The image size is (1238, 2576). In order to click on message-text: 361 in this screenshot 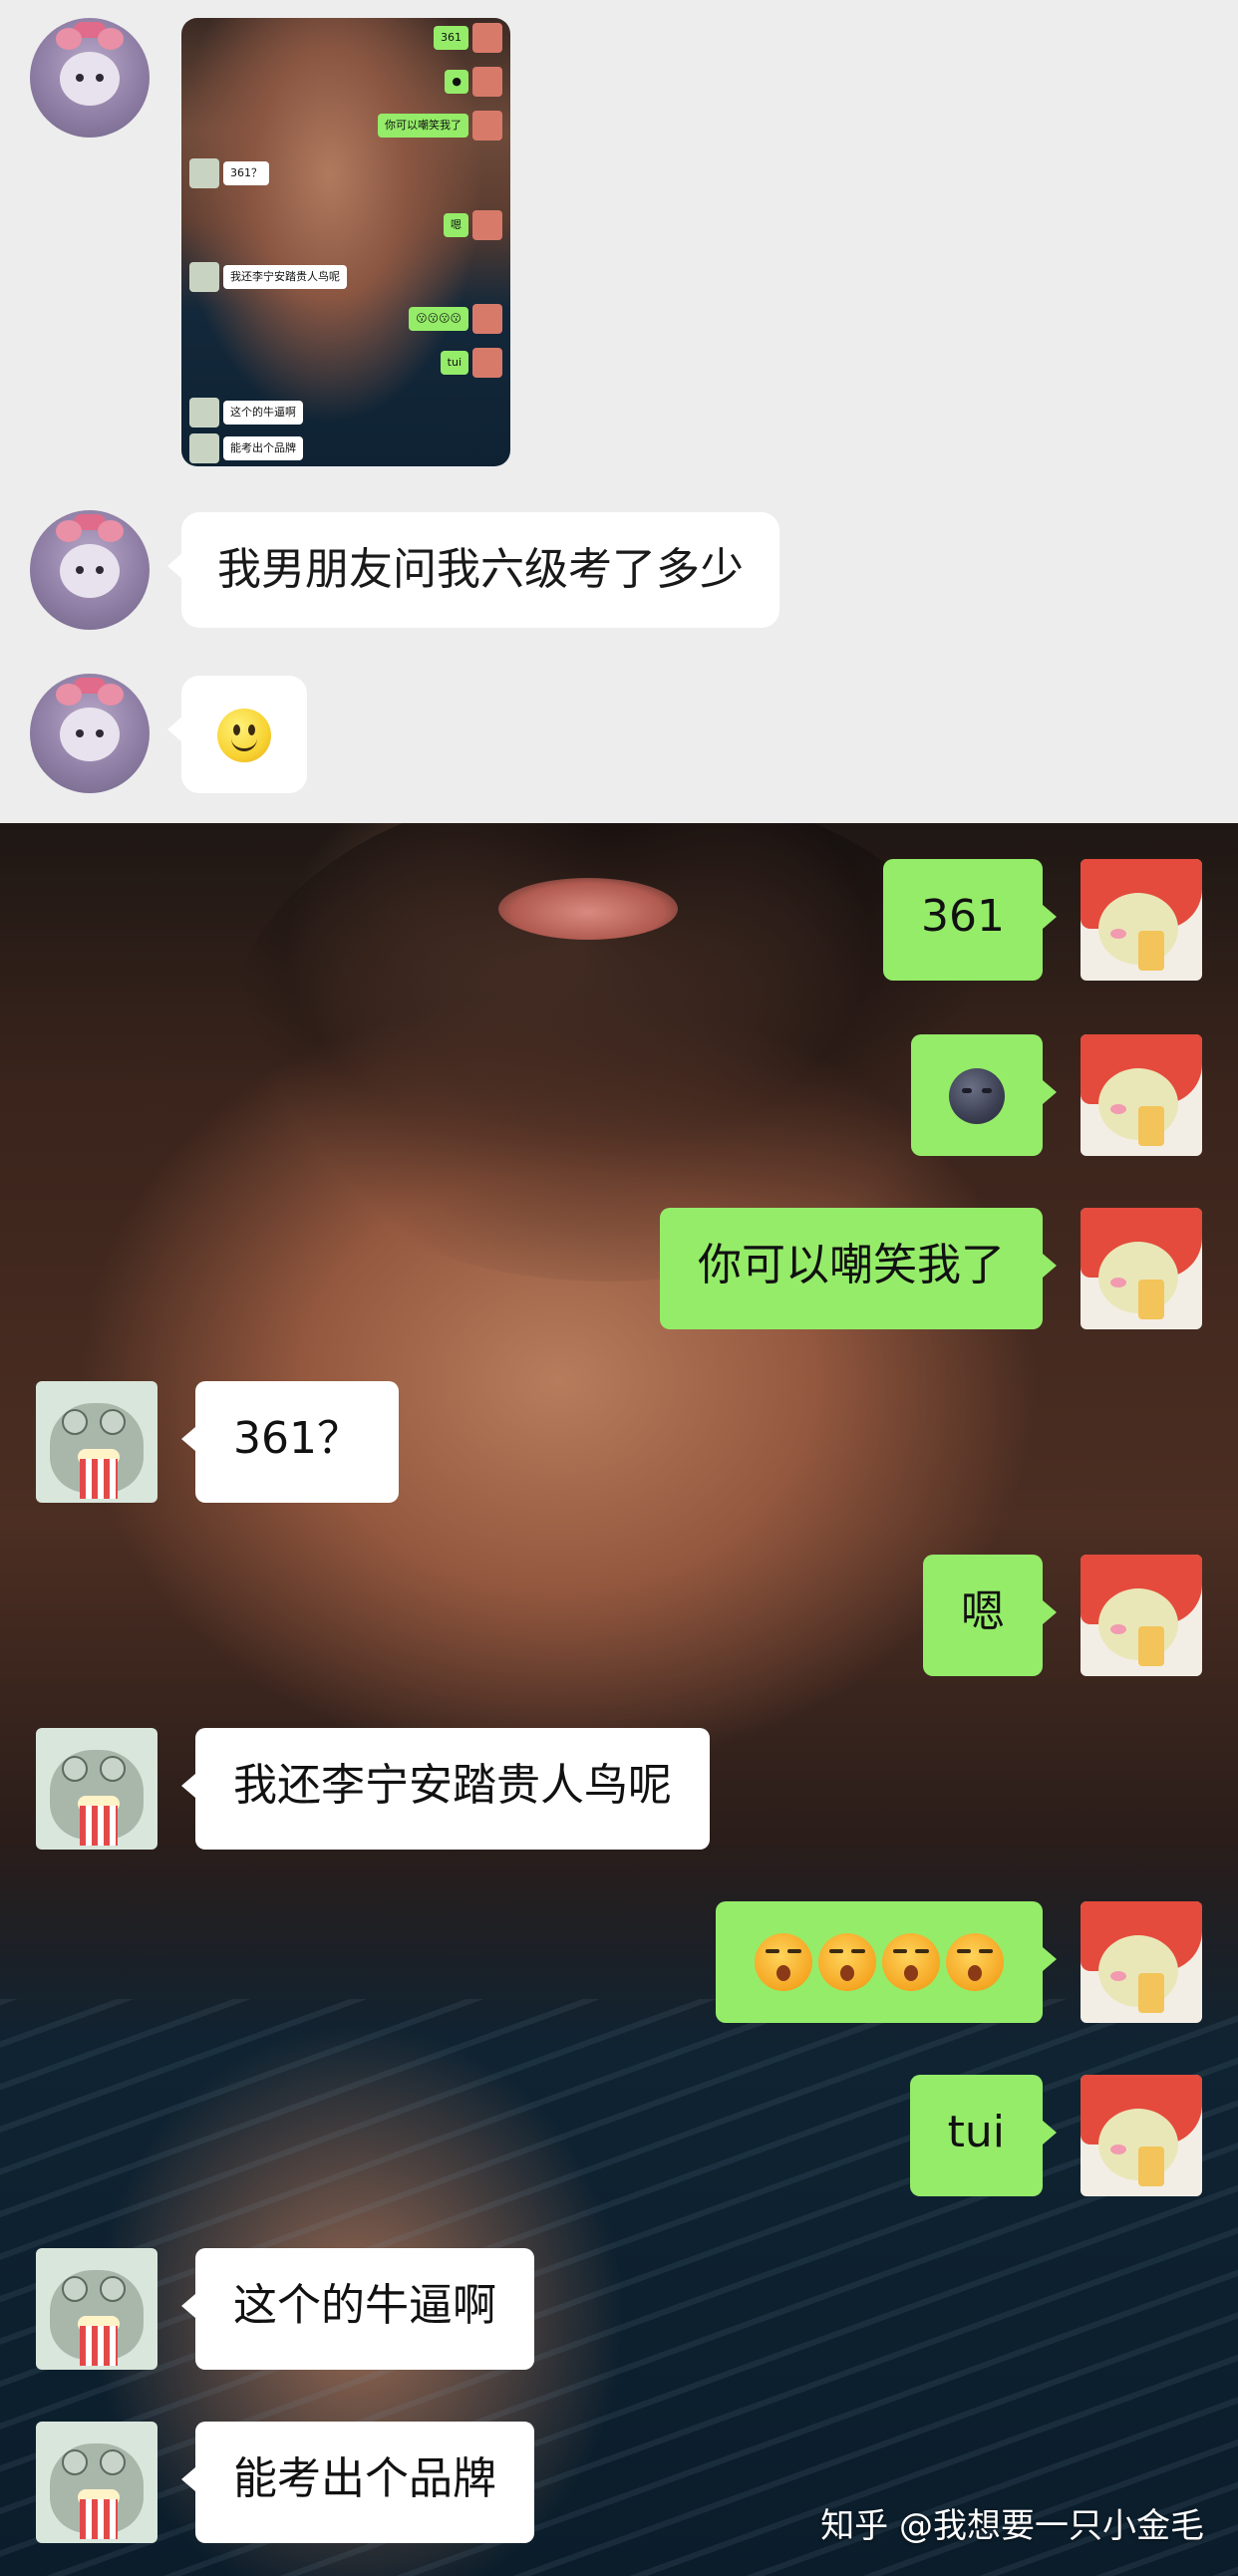, I will do `click(963, 916)`.